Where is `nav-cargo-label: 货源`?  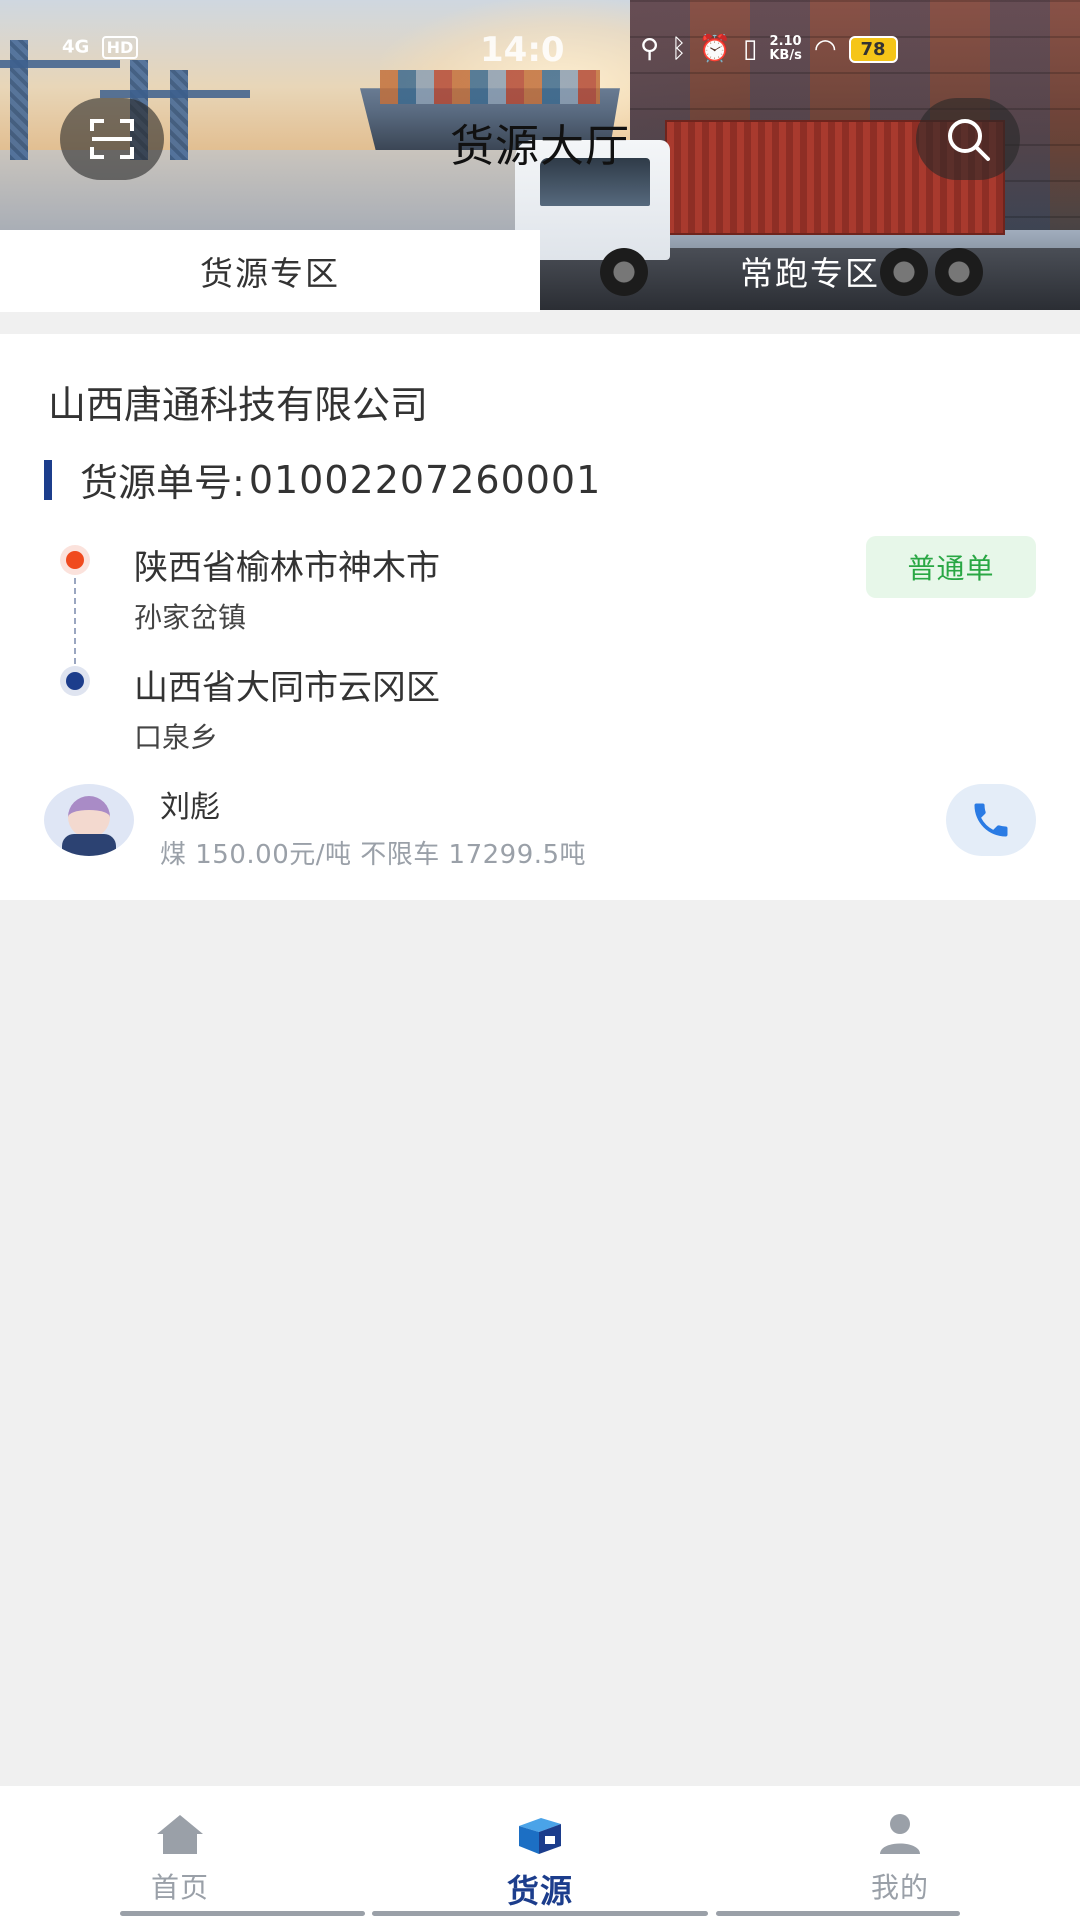 nav-cargo-label: 货源 is located at coordinates (539, 1891).